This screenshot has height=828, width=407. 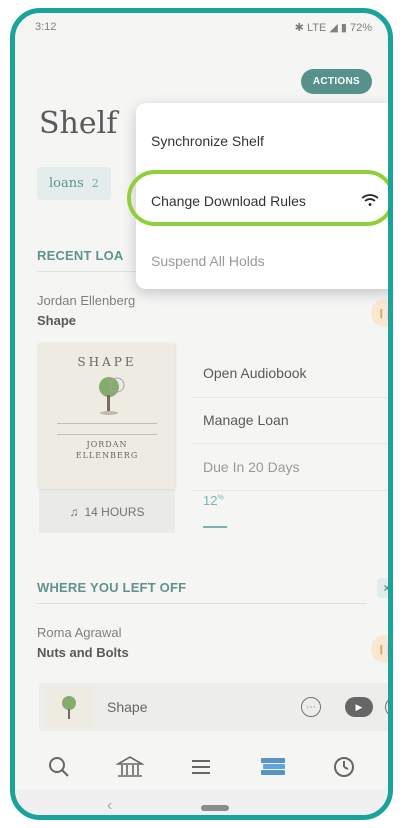 I want to click on menu-item-synchronize-shelf: Synchronize Shelf, so click(x=207, y=141).